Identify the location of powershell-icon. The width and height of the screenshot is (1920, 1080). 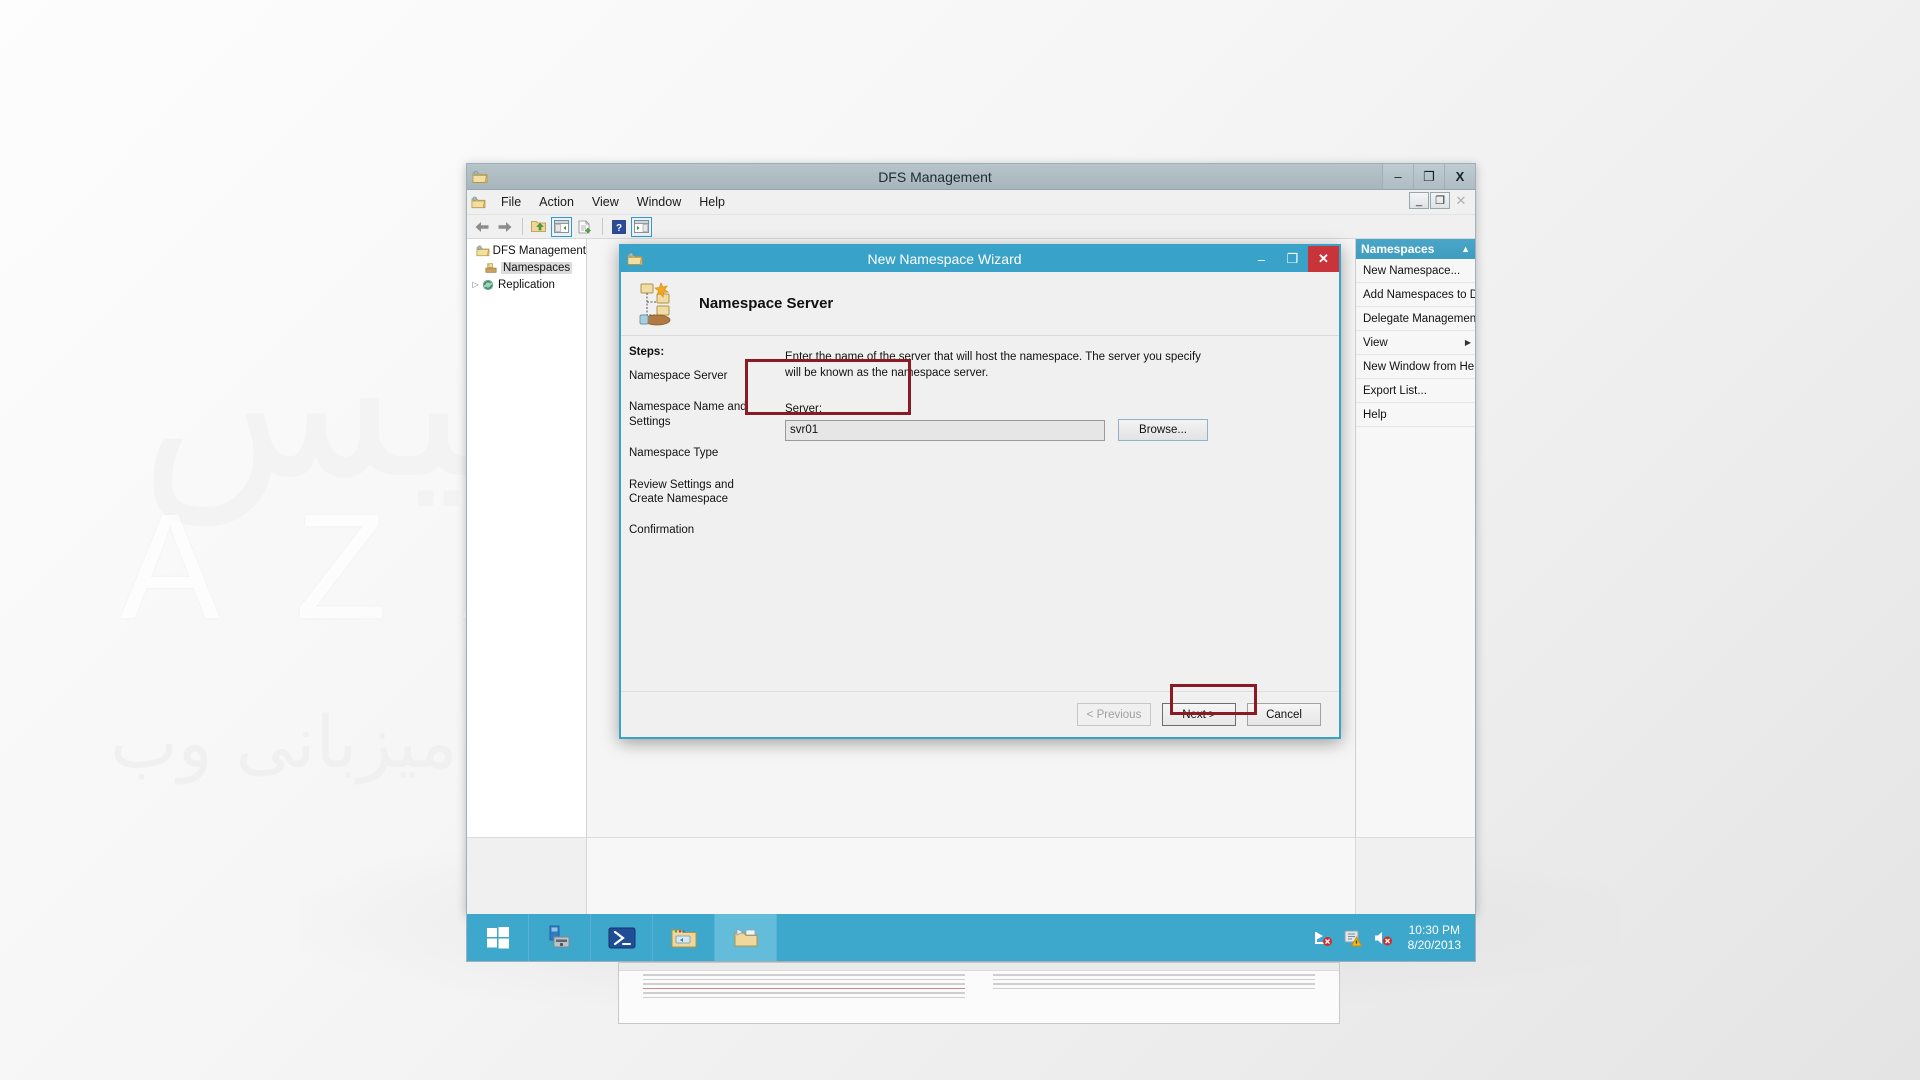
(622, 937).